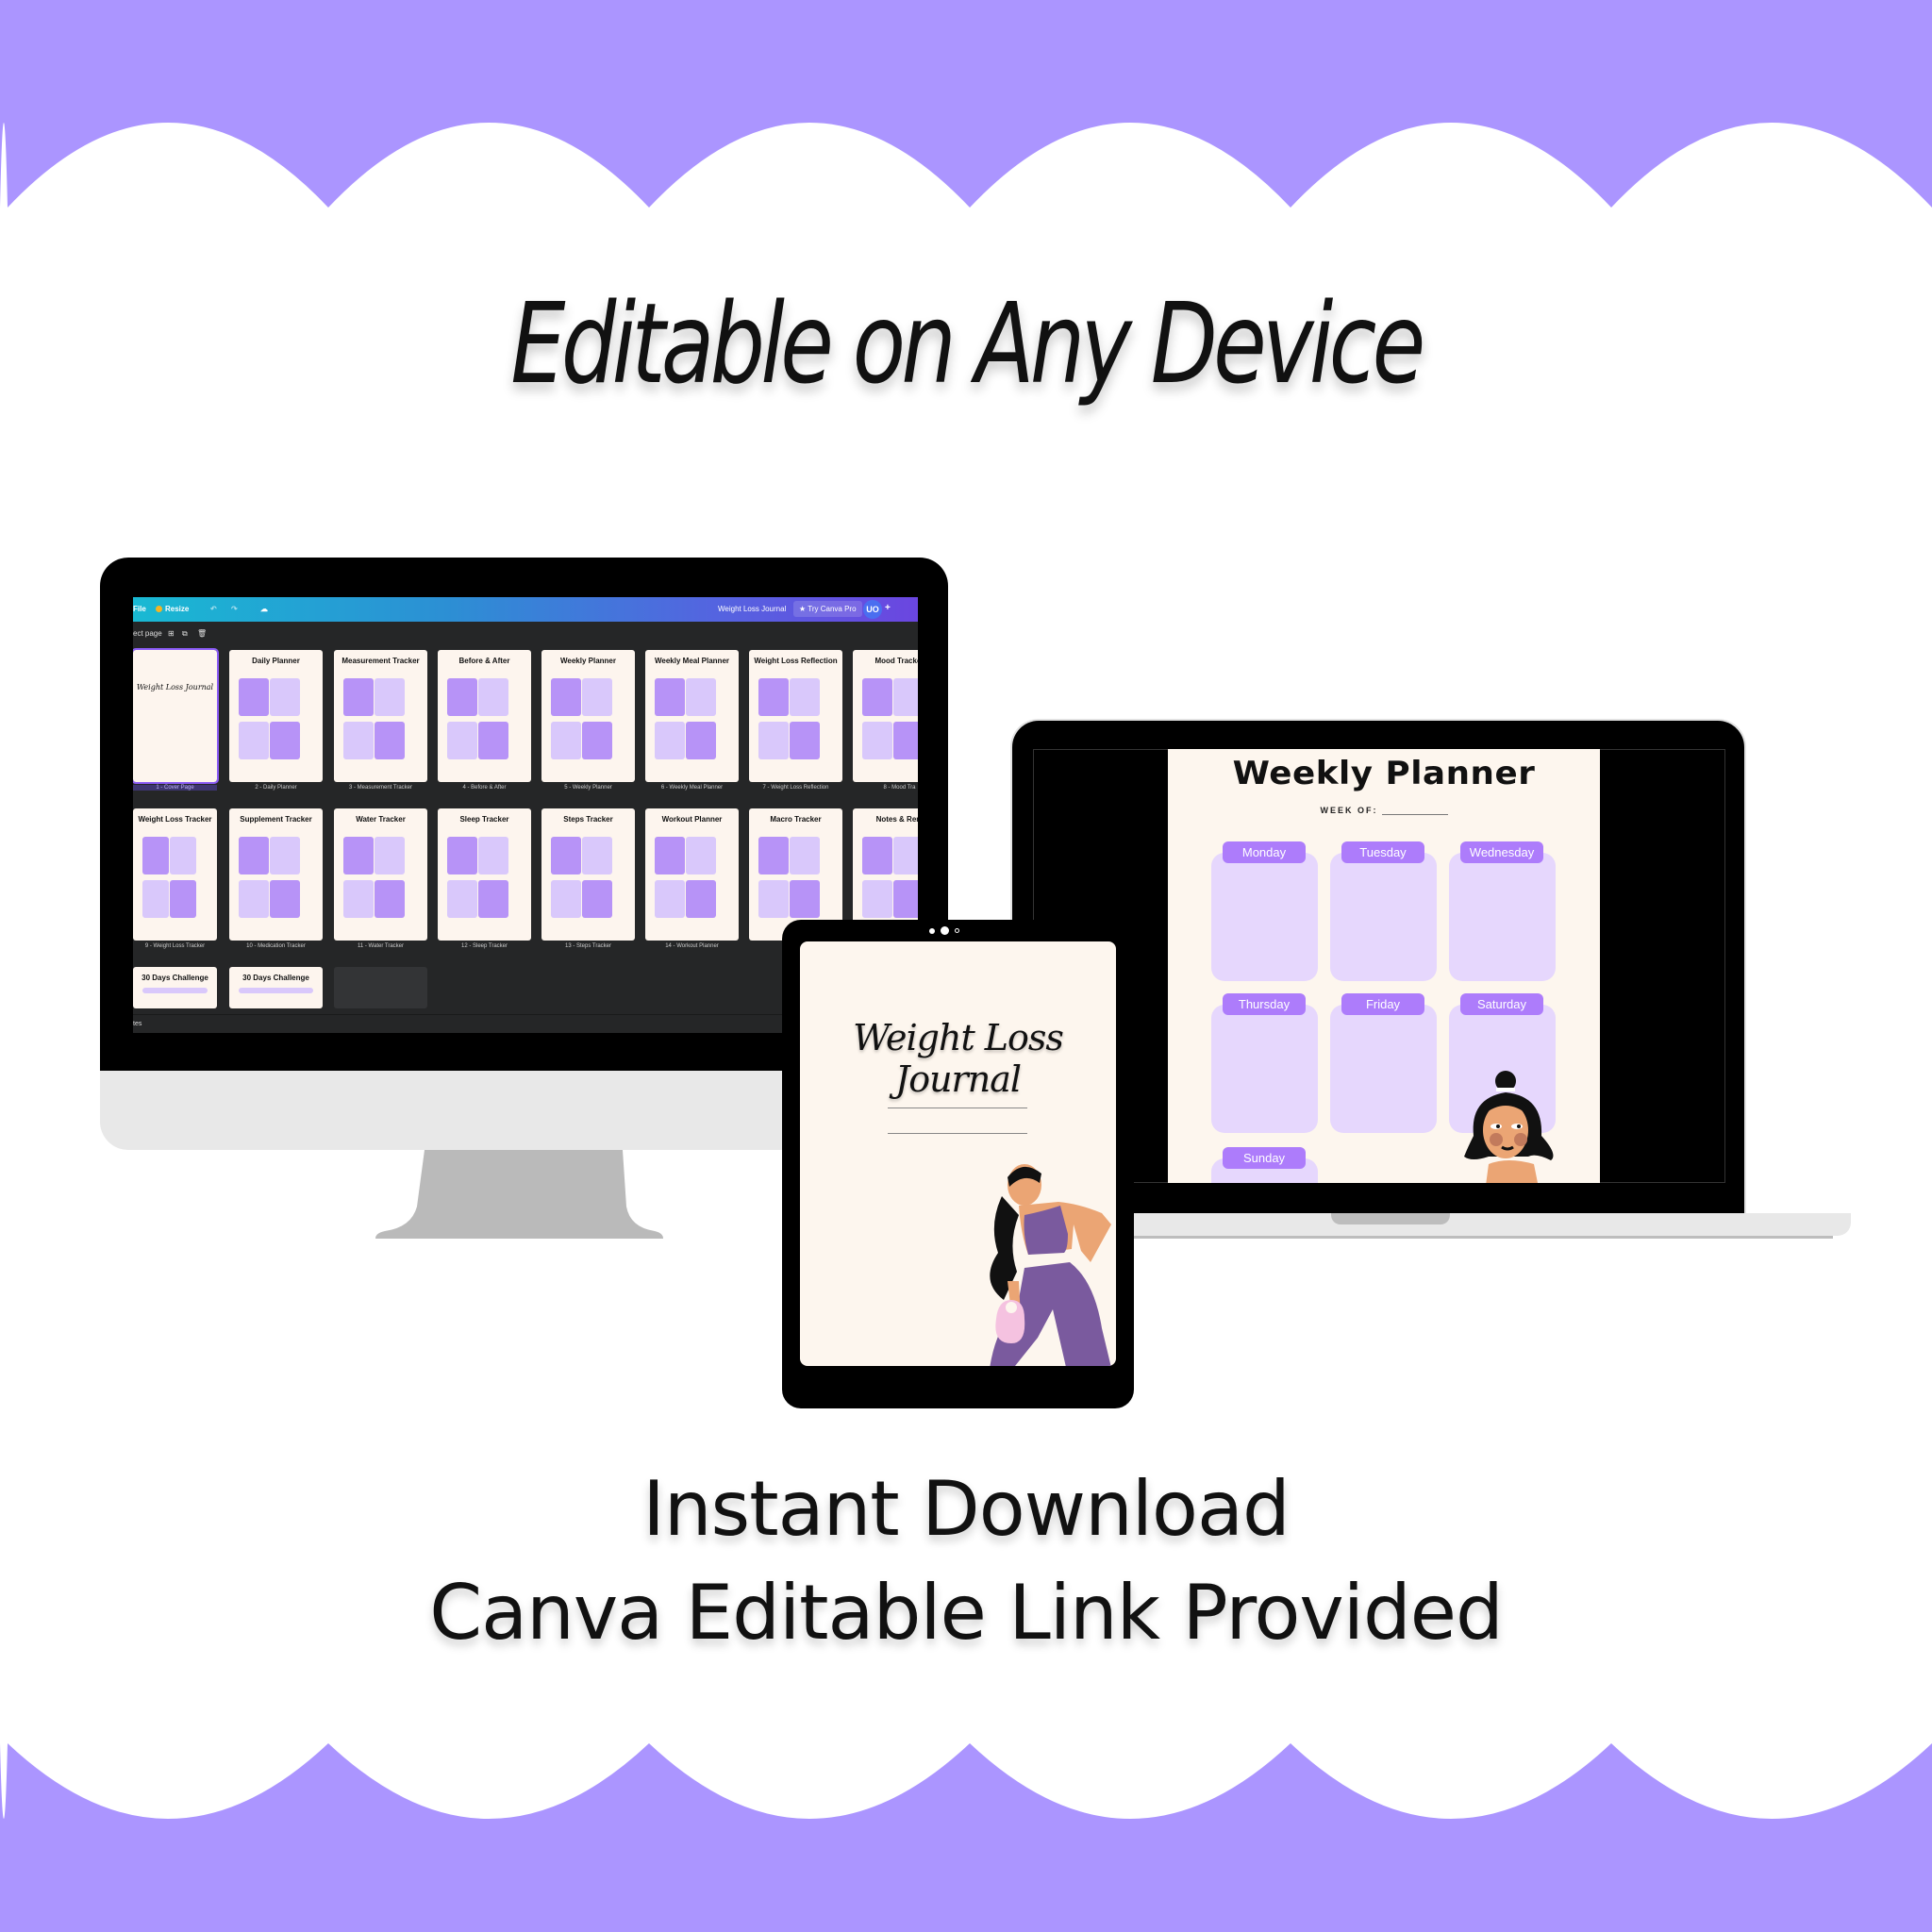 This screenshot has width=1932, height=1932. Describe the element at coordinates (172, 609) in the screenshot. I see `resize-button: Resize` at that location.